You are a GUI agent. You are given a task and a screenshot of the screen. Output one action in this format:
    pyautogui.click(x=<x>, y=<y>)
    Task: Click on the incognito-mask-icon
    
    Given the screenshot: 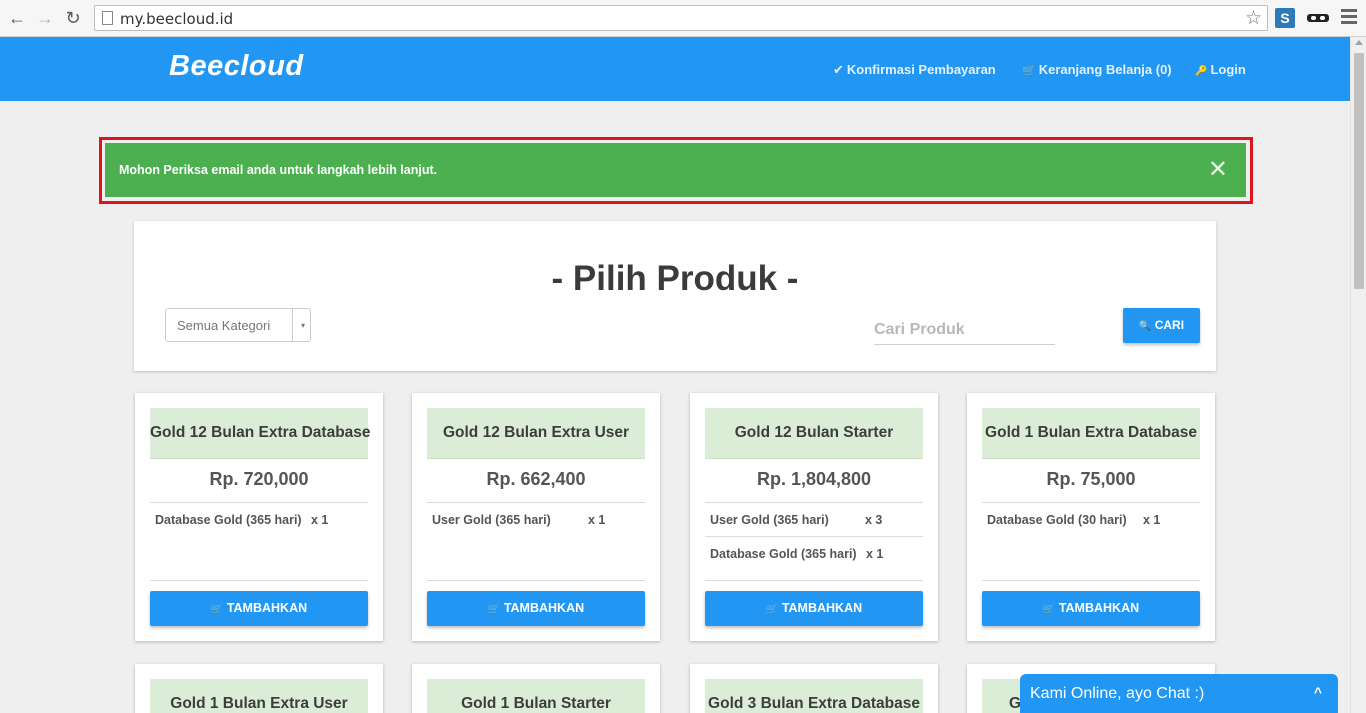 What is the action you would take?
    pyautogui.click(x=1318, y=18)
    